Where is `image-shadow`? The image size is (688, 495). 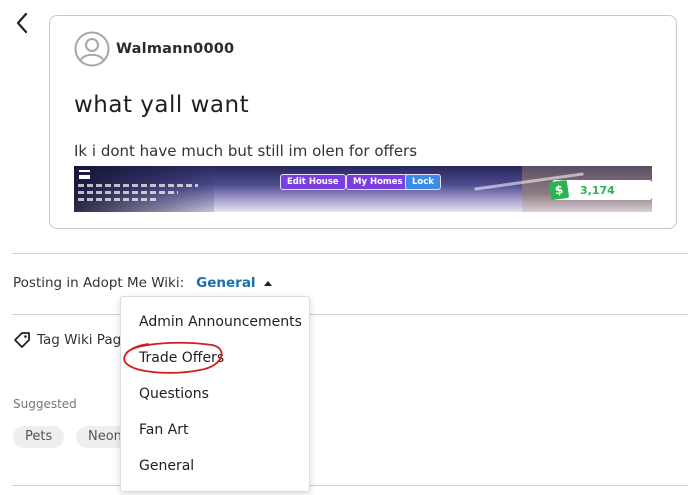 image-shadow is located at coordinates (144, 189).